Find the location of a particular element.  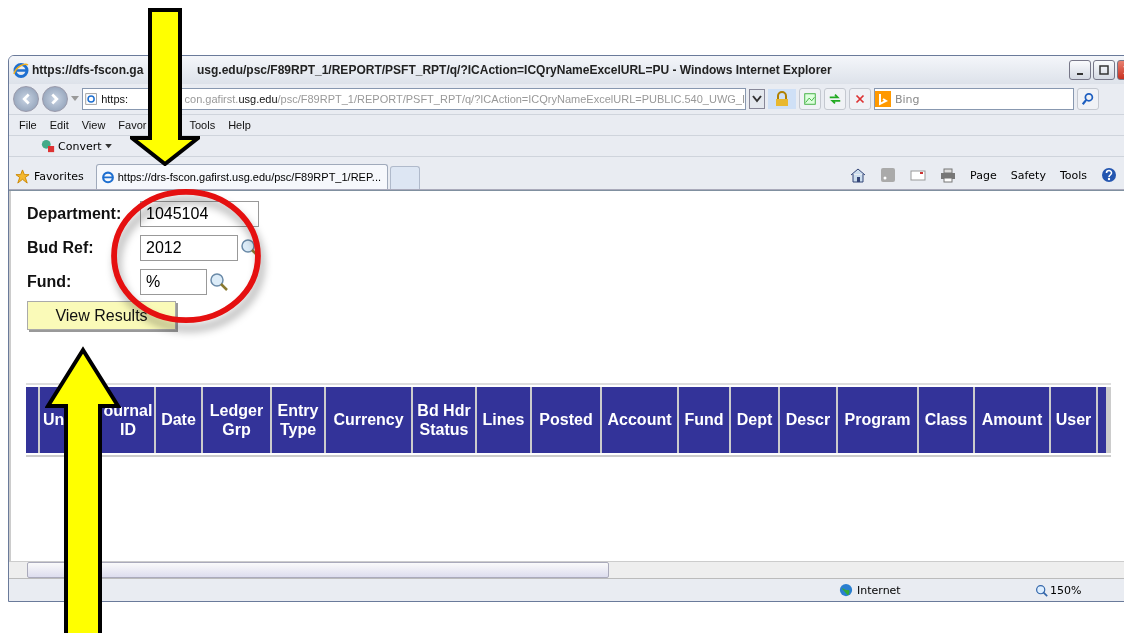

close-icon is located at coordinates (860, 99).